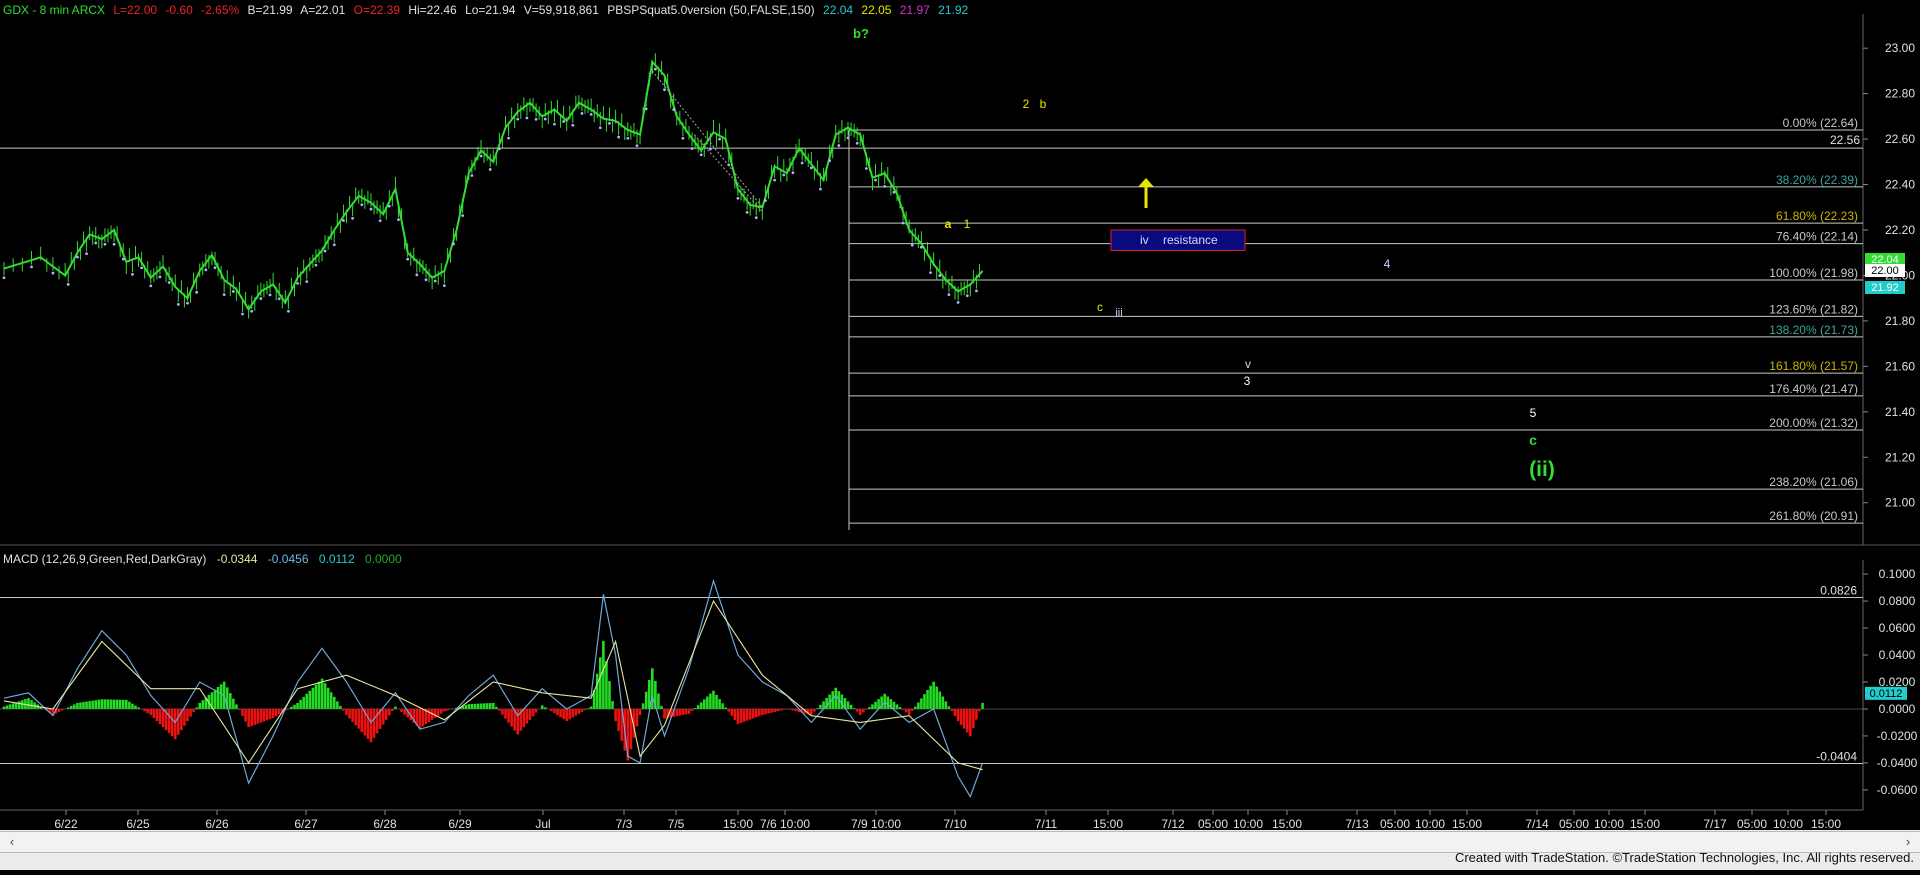 The width and height of the screenshot is (1920, 875). What do you see at coordinates (12, 842) in the screenshot?
I see `scroll-left-icon: ‹` at bounding box center [12, 842].